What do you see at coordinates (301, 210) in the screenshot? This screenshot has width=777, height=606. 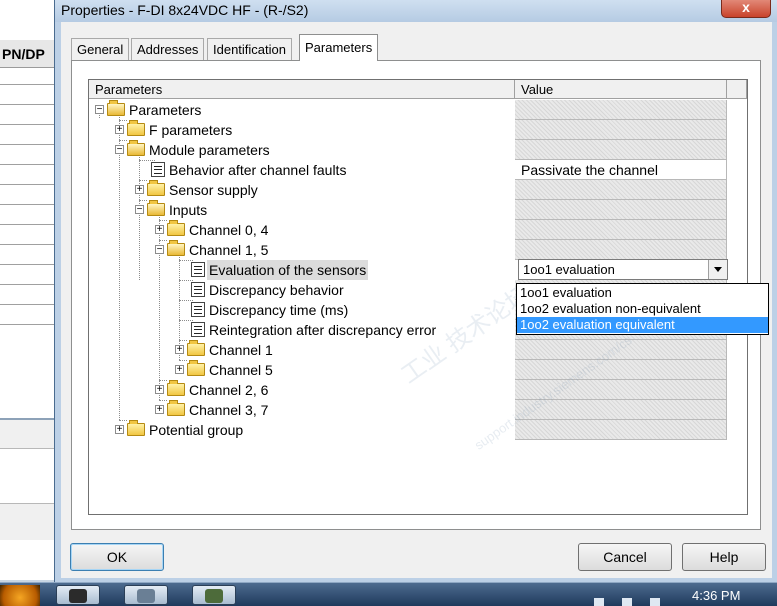 I see `tree-row-inputs: − Inputs` at bounding box center [301, 210].